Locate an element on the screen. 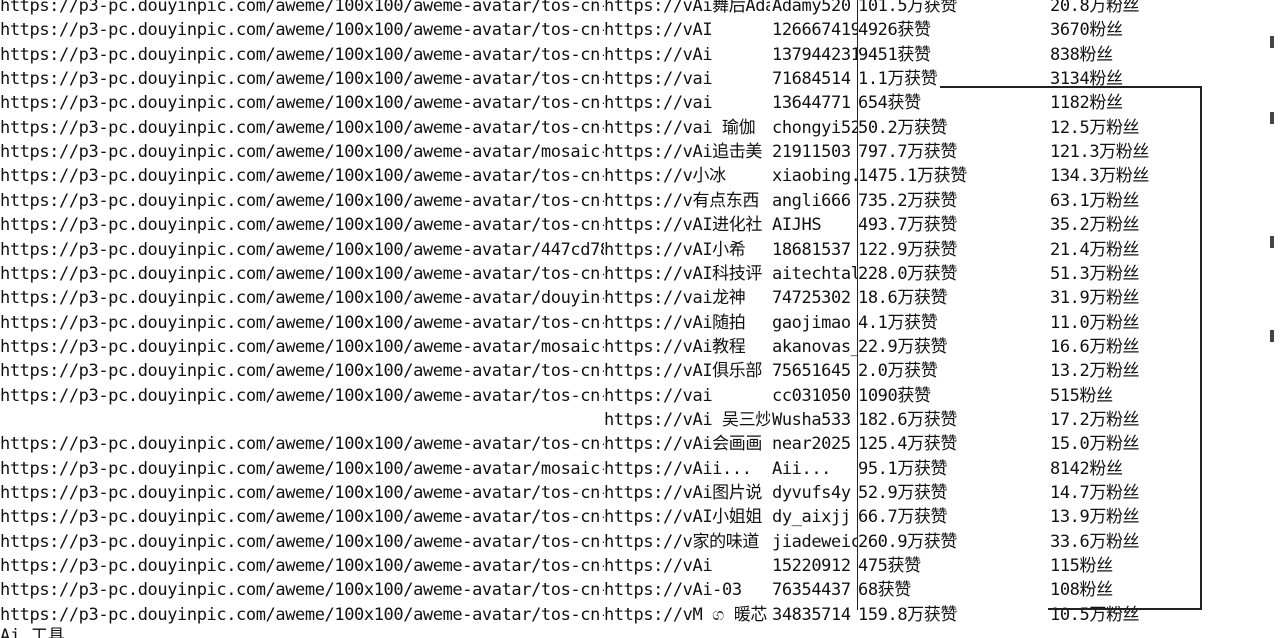 This screenshot has height=638, width=1280. fans-count-cell: 115粉丝 is located at coordinates (1150, 566).